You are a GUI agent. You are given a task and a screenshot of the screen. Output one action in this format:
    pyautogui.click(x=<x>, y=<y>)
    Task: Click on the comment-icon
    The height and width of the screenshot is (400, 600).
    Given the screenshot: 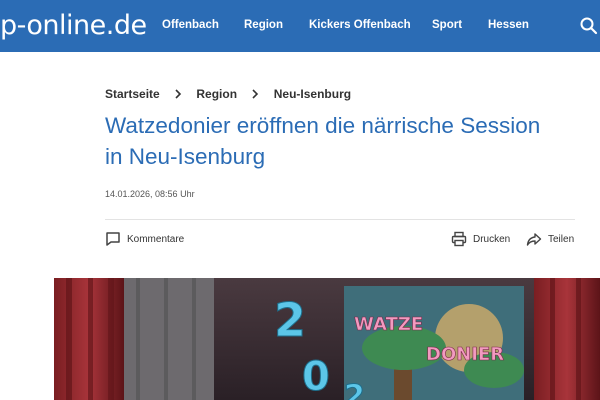 What is the action you would take?
    pyautogui.click(x=113, y=239)
    